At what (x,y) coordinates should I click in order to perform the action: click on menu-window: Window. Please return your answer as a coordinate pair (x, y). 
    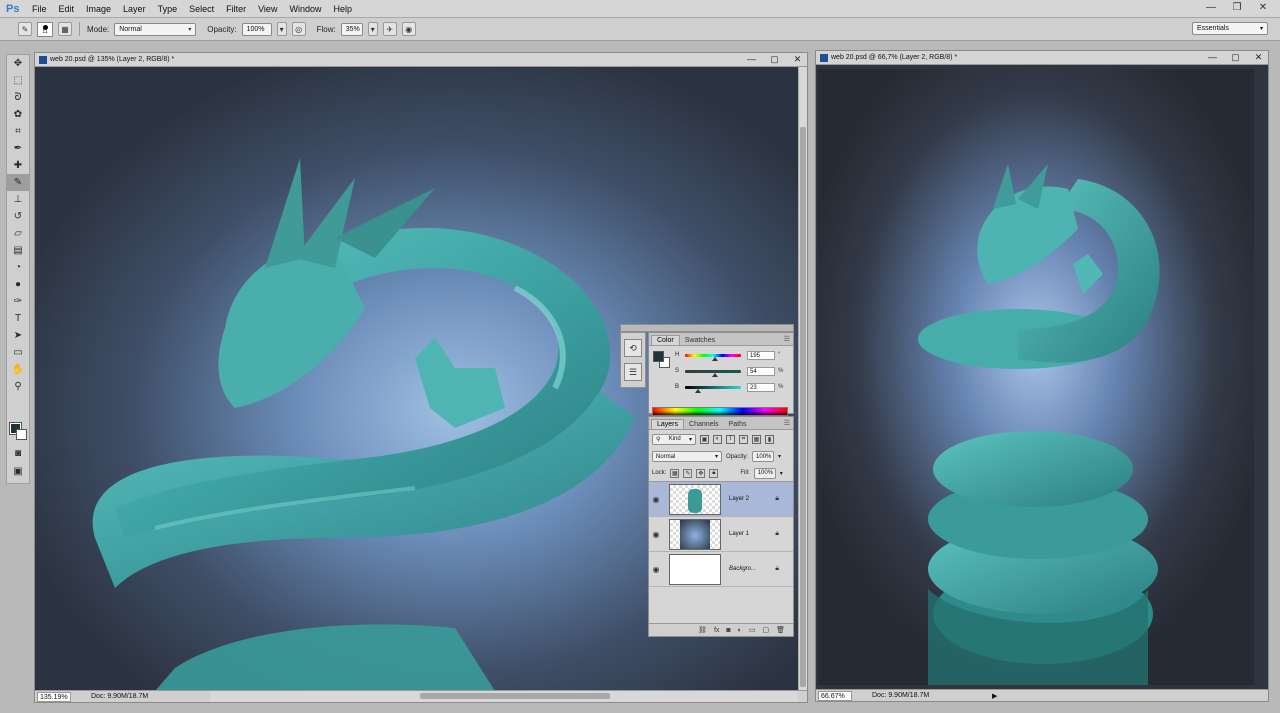
    Looking at the image, I should click on (305, 9).